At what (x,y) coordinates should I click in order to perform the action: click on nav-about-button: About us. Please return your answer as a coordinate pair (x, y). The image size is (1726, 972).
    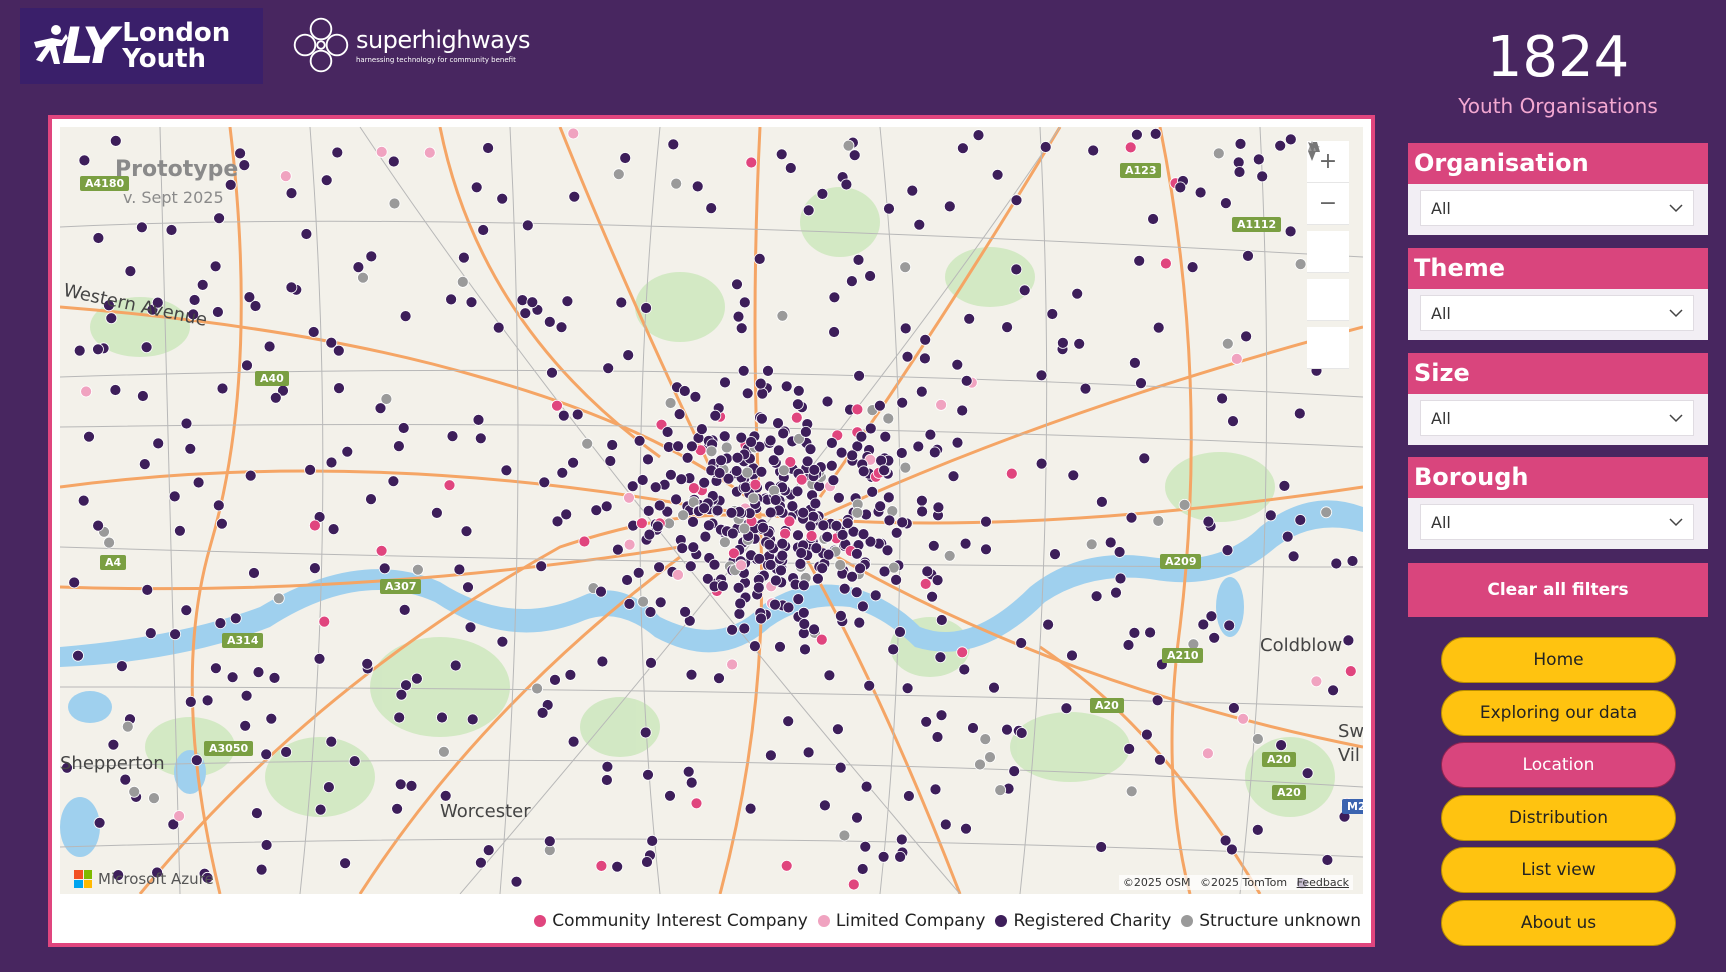
    Looking at the image, I should click on (1558, 923).